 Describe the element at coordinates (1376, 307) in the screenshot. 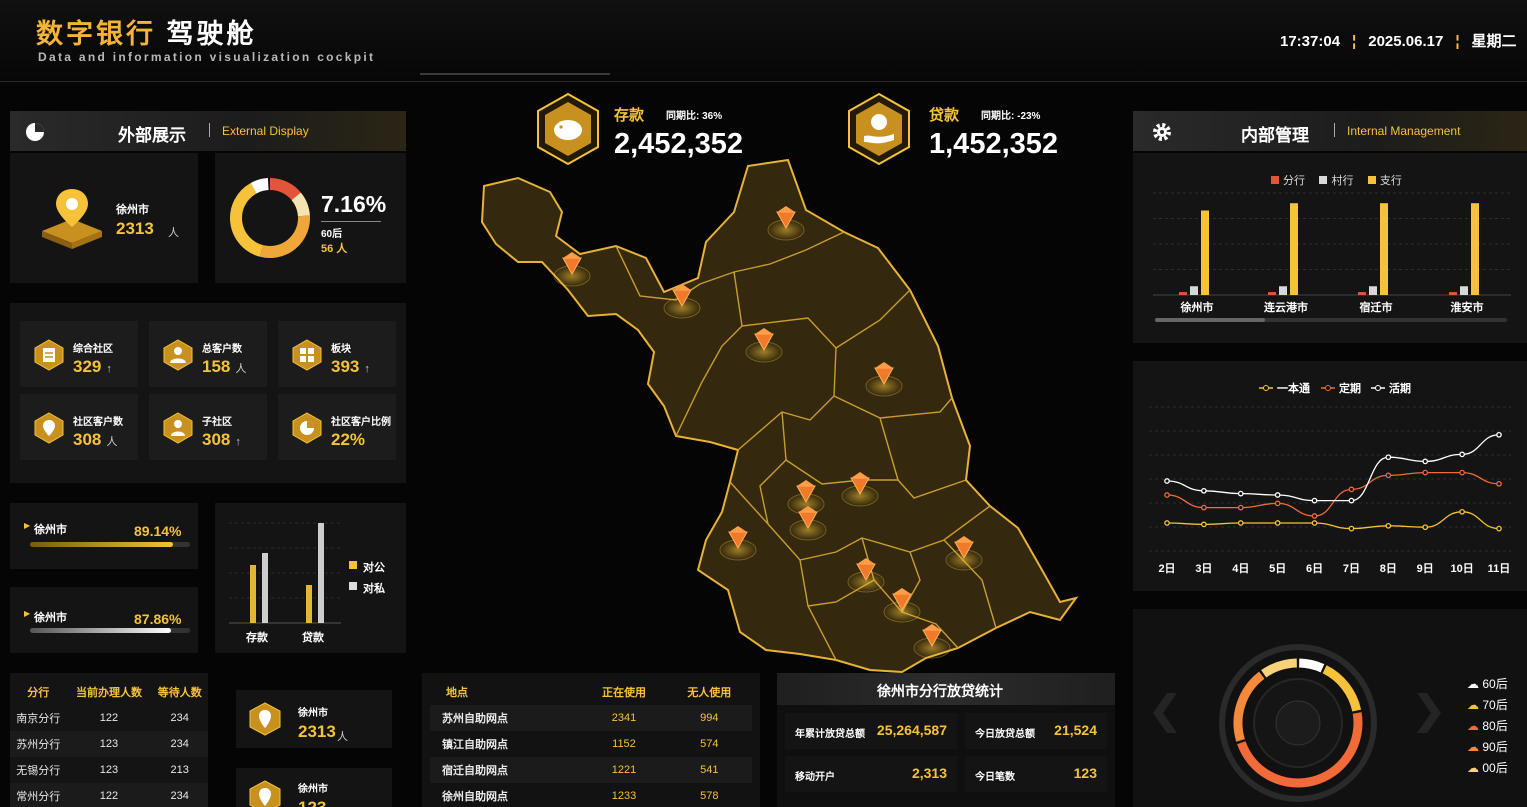

I see `x-tick-label: 宿迁市` at that location.